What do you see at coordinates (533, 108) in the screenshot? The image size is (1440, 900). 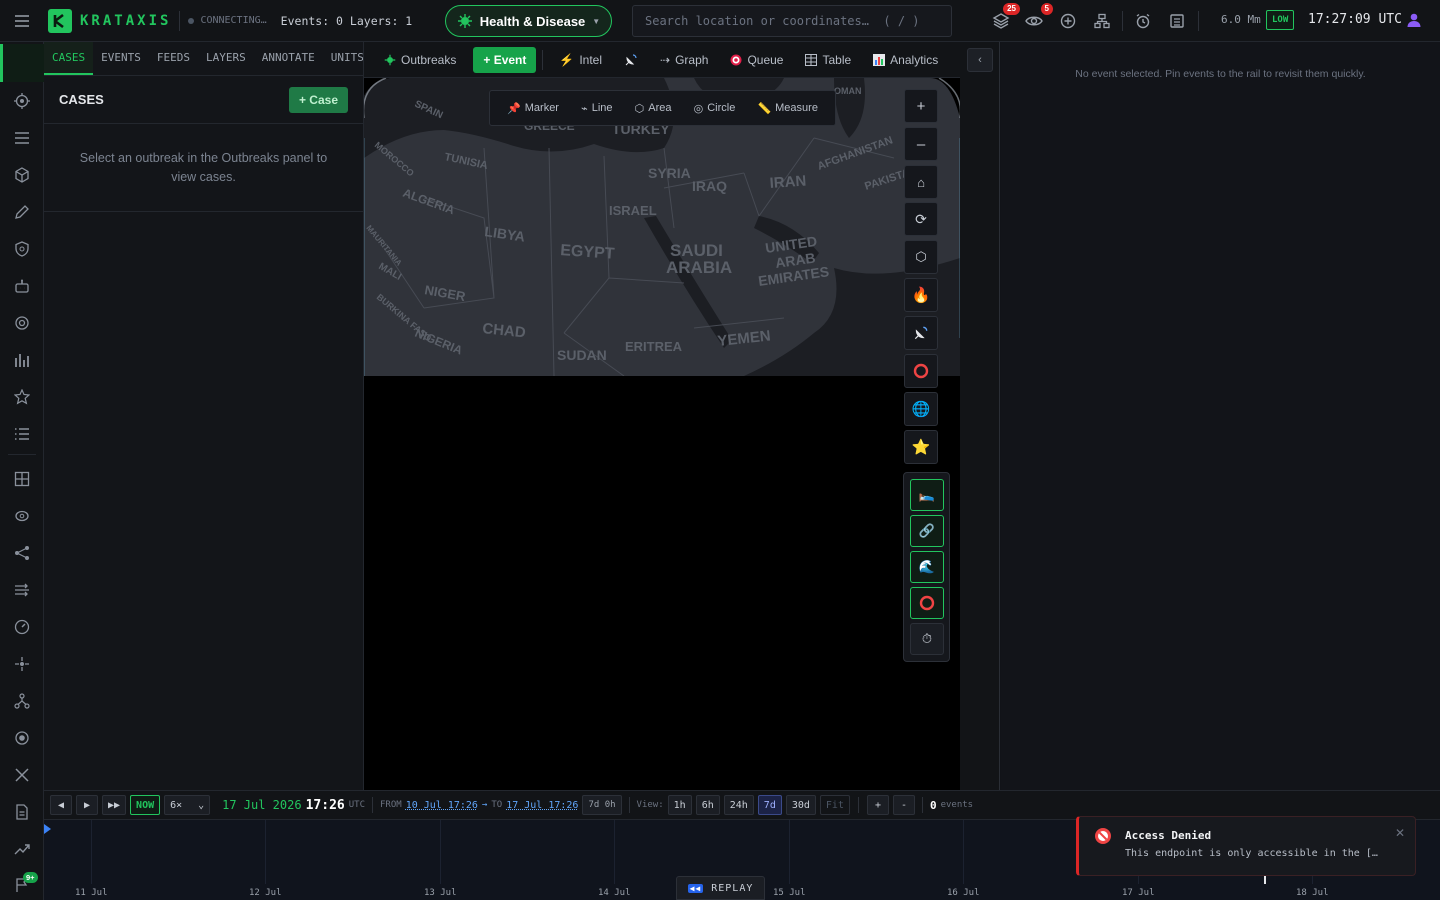 I see `marker-tool-button: 📌 Marker` at bounding box center [533, 108].